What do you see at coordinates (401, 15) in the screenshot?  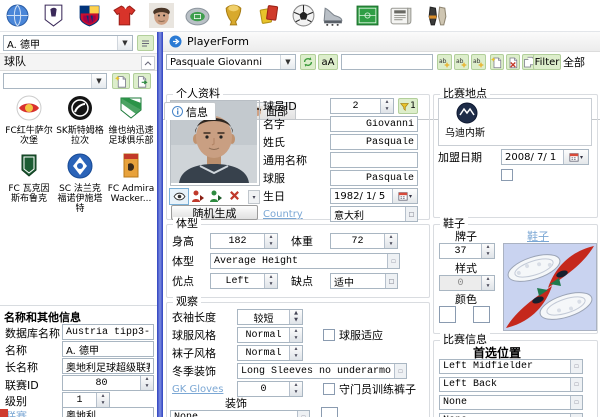 I see `newspaper-icon` at bounding box center [401, 15].